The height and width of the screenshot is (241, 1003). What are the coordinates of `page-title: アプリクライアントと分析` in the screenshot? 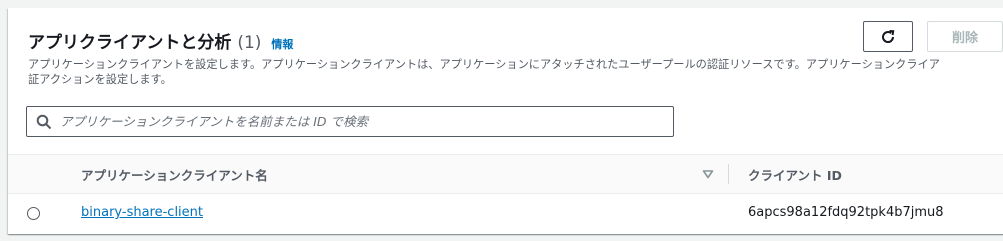 It's located at (130, 43).